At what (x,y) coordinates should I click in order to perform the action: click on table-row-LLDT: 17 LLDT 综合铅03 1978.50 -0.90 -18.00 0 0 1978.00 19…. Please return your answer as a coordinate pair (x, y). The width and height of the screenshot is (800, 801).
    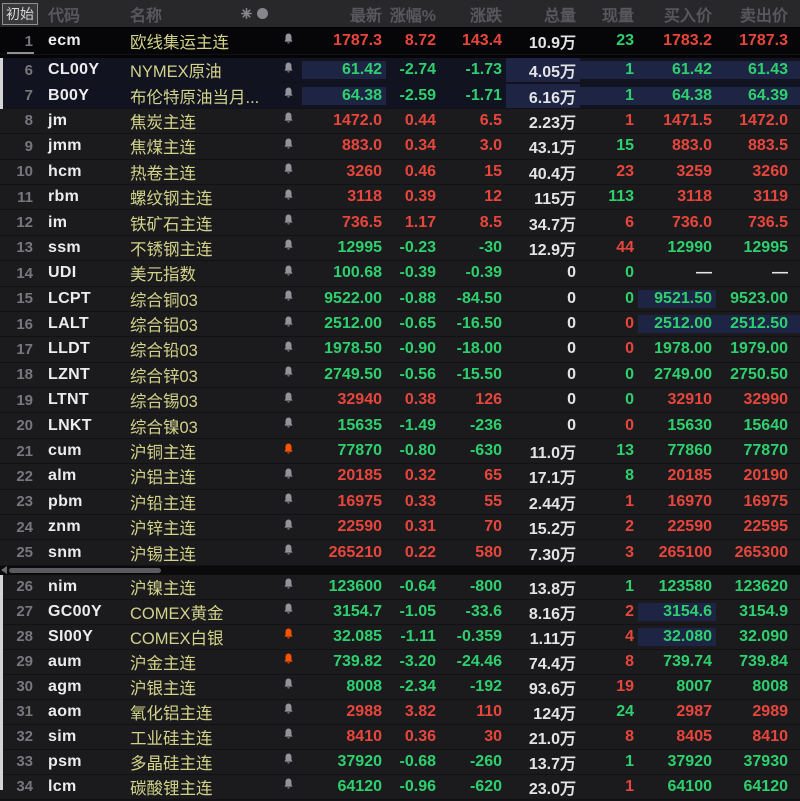
    Looking at the image, I should click on (400, 350).